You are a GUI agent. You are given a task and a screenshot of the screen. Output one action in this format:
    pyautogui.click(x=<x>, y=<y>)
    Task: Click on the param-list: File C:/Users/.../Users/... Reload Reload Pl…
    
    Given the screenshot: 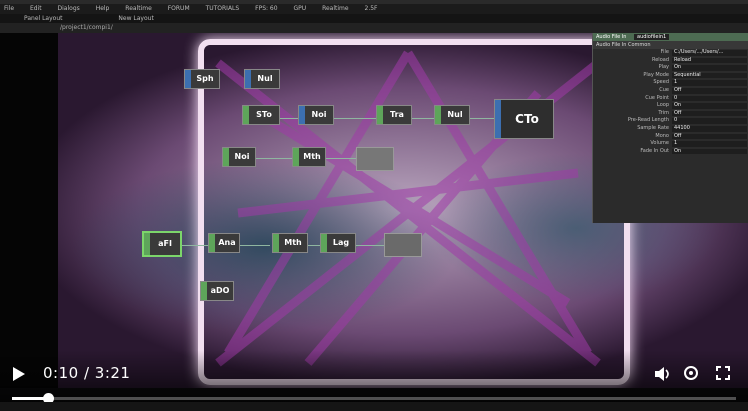 What is the action you would take?
    pyautogui.click(x=670, y=102)
    